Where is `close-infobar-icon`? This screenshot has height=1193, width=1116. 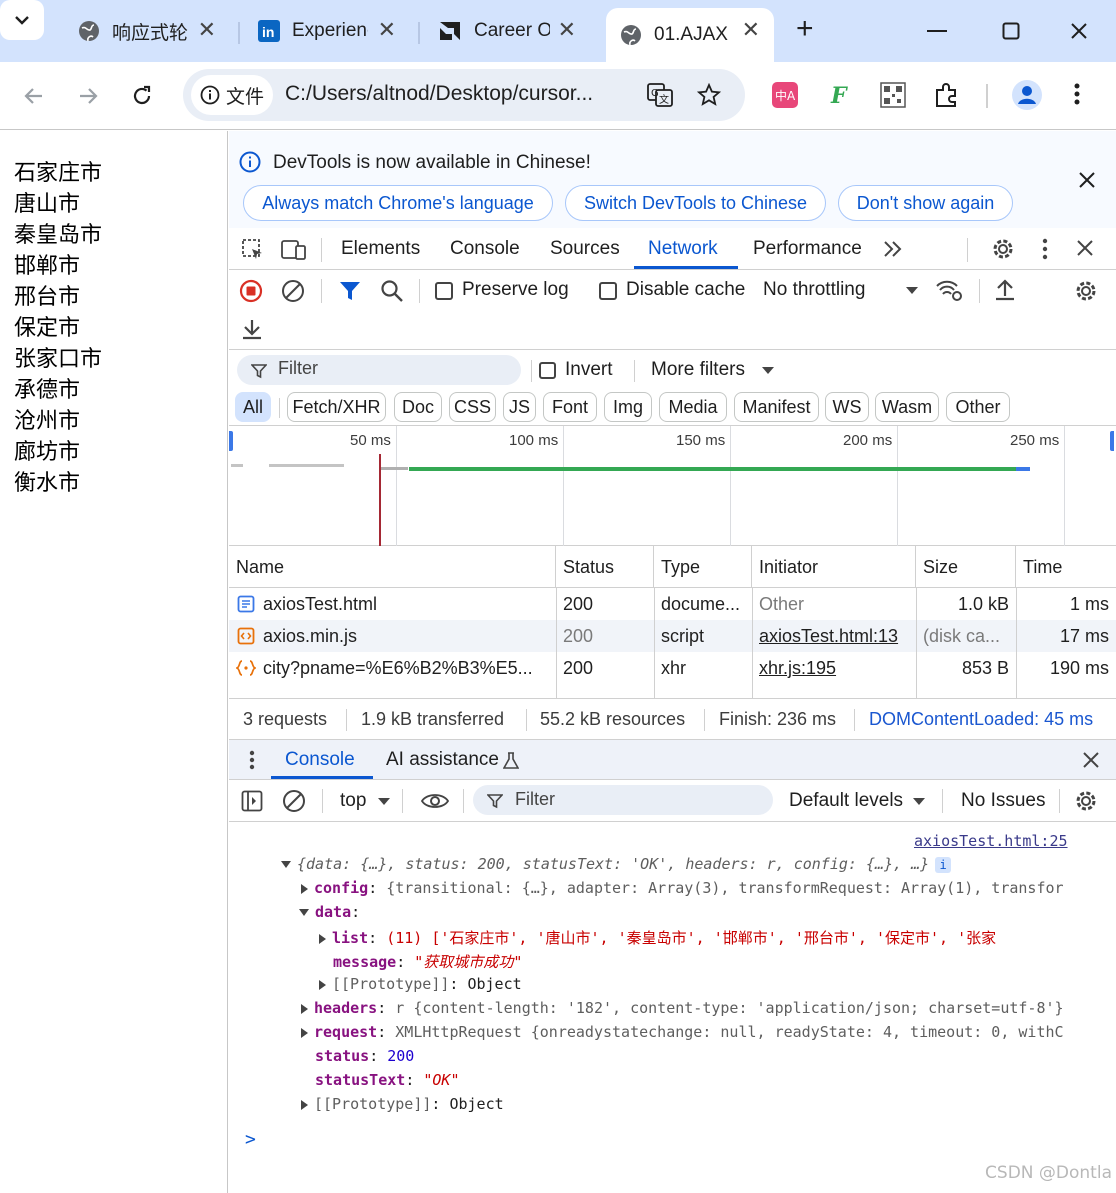 close-infobar-icon is located at coordinates (1087, 180).